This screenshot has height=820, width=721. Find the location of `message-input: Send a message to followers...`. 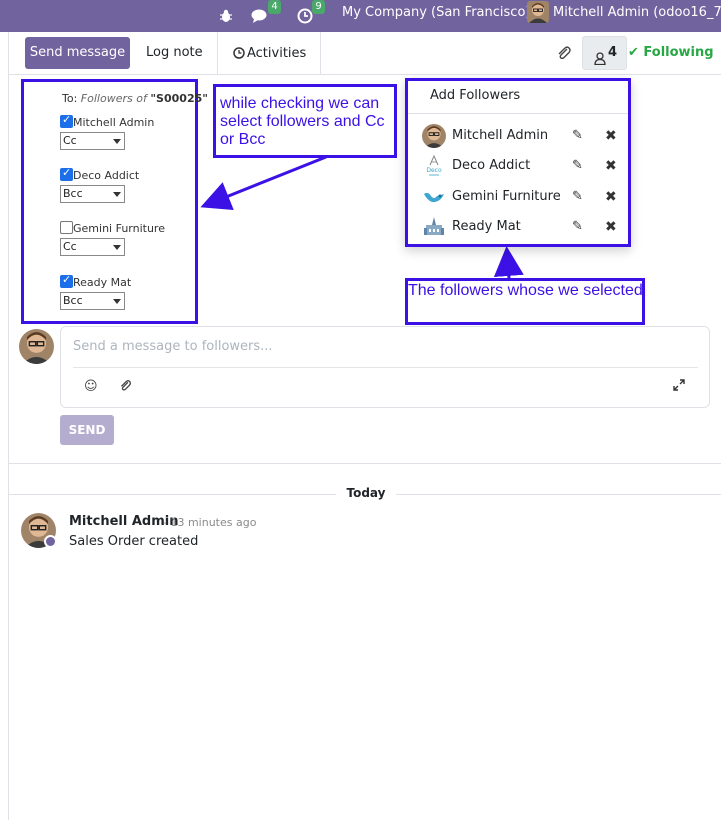

message-input: Send a message to followers... is located at coordinates (173, 346).